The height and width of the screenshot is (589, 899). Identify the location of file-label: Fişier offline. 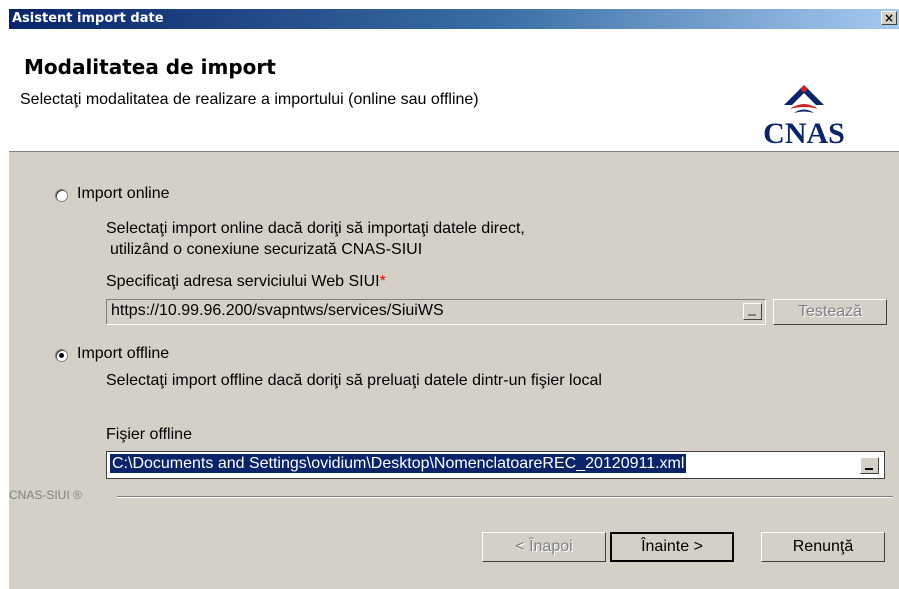
(149, 434).